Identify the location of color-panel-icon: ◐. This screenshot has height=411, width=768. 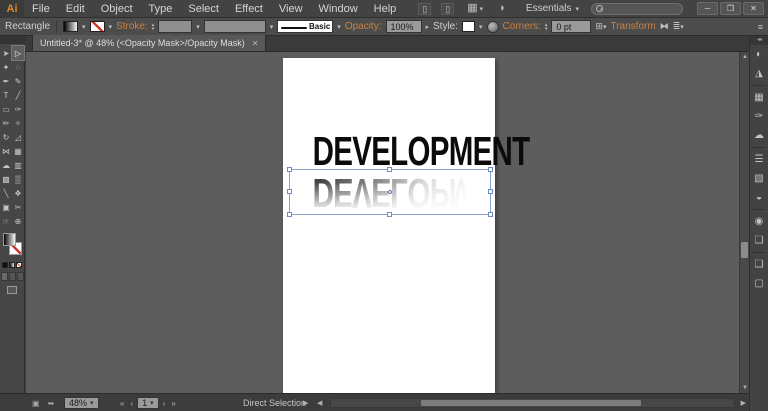
(759, 54).